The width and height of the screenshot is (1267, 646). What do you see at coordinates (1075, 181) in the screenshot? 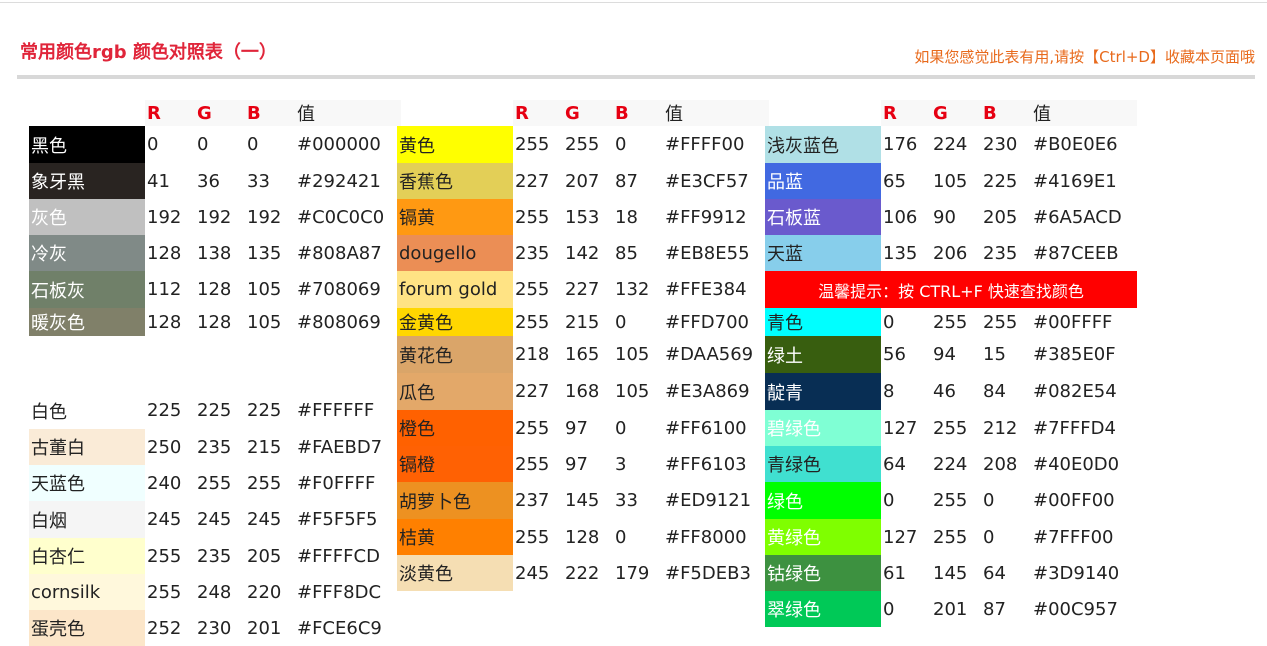
I see `color-hex-value: #4169E1` at bounding box center [1075, 181].